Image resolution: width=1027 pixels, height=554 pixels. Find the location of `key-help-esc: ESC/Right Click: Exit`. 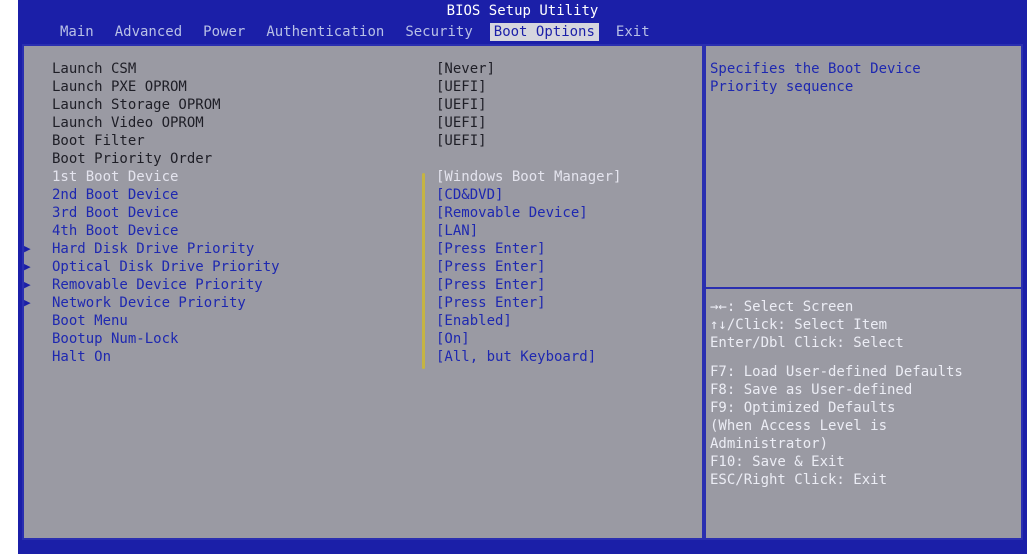

key-help-esc: ESC/Right Click: Exit is located at coordinates (799, 480).